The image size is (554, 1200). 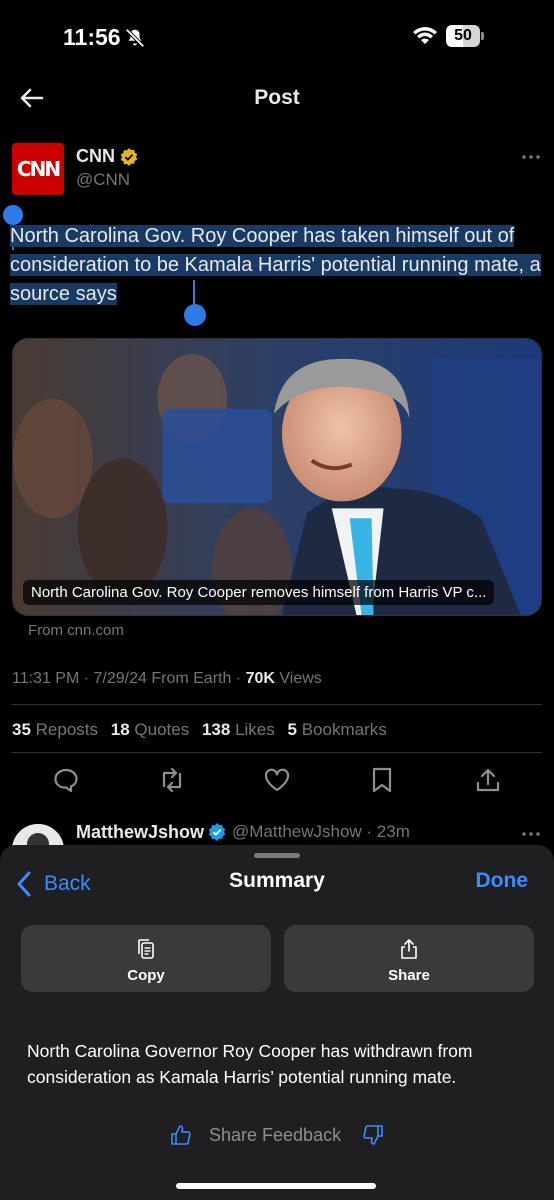 I want to click on wifi-icon, so click(x=425, y=35).